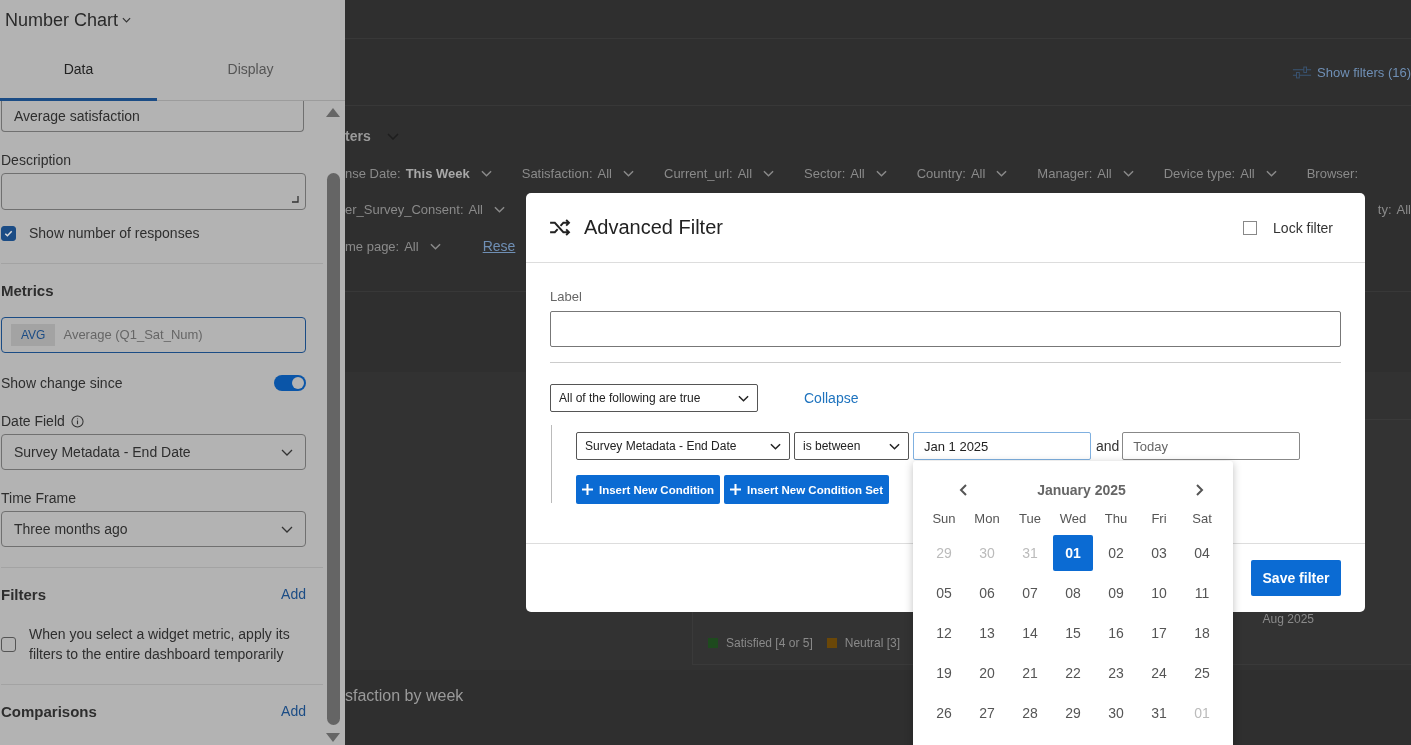  Describe the element at coordinates (1116, 713) in the screenshot. I see `calendar-day: 30` at that location.